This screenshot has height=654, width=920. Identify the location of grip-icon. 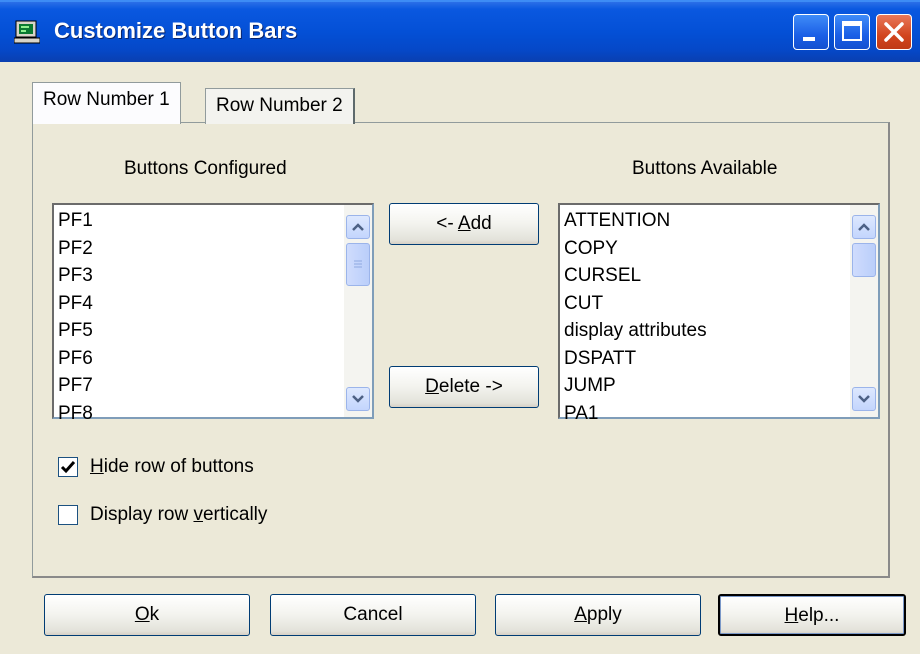
(358, 264).